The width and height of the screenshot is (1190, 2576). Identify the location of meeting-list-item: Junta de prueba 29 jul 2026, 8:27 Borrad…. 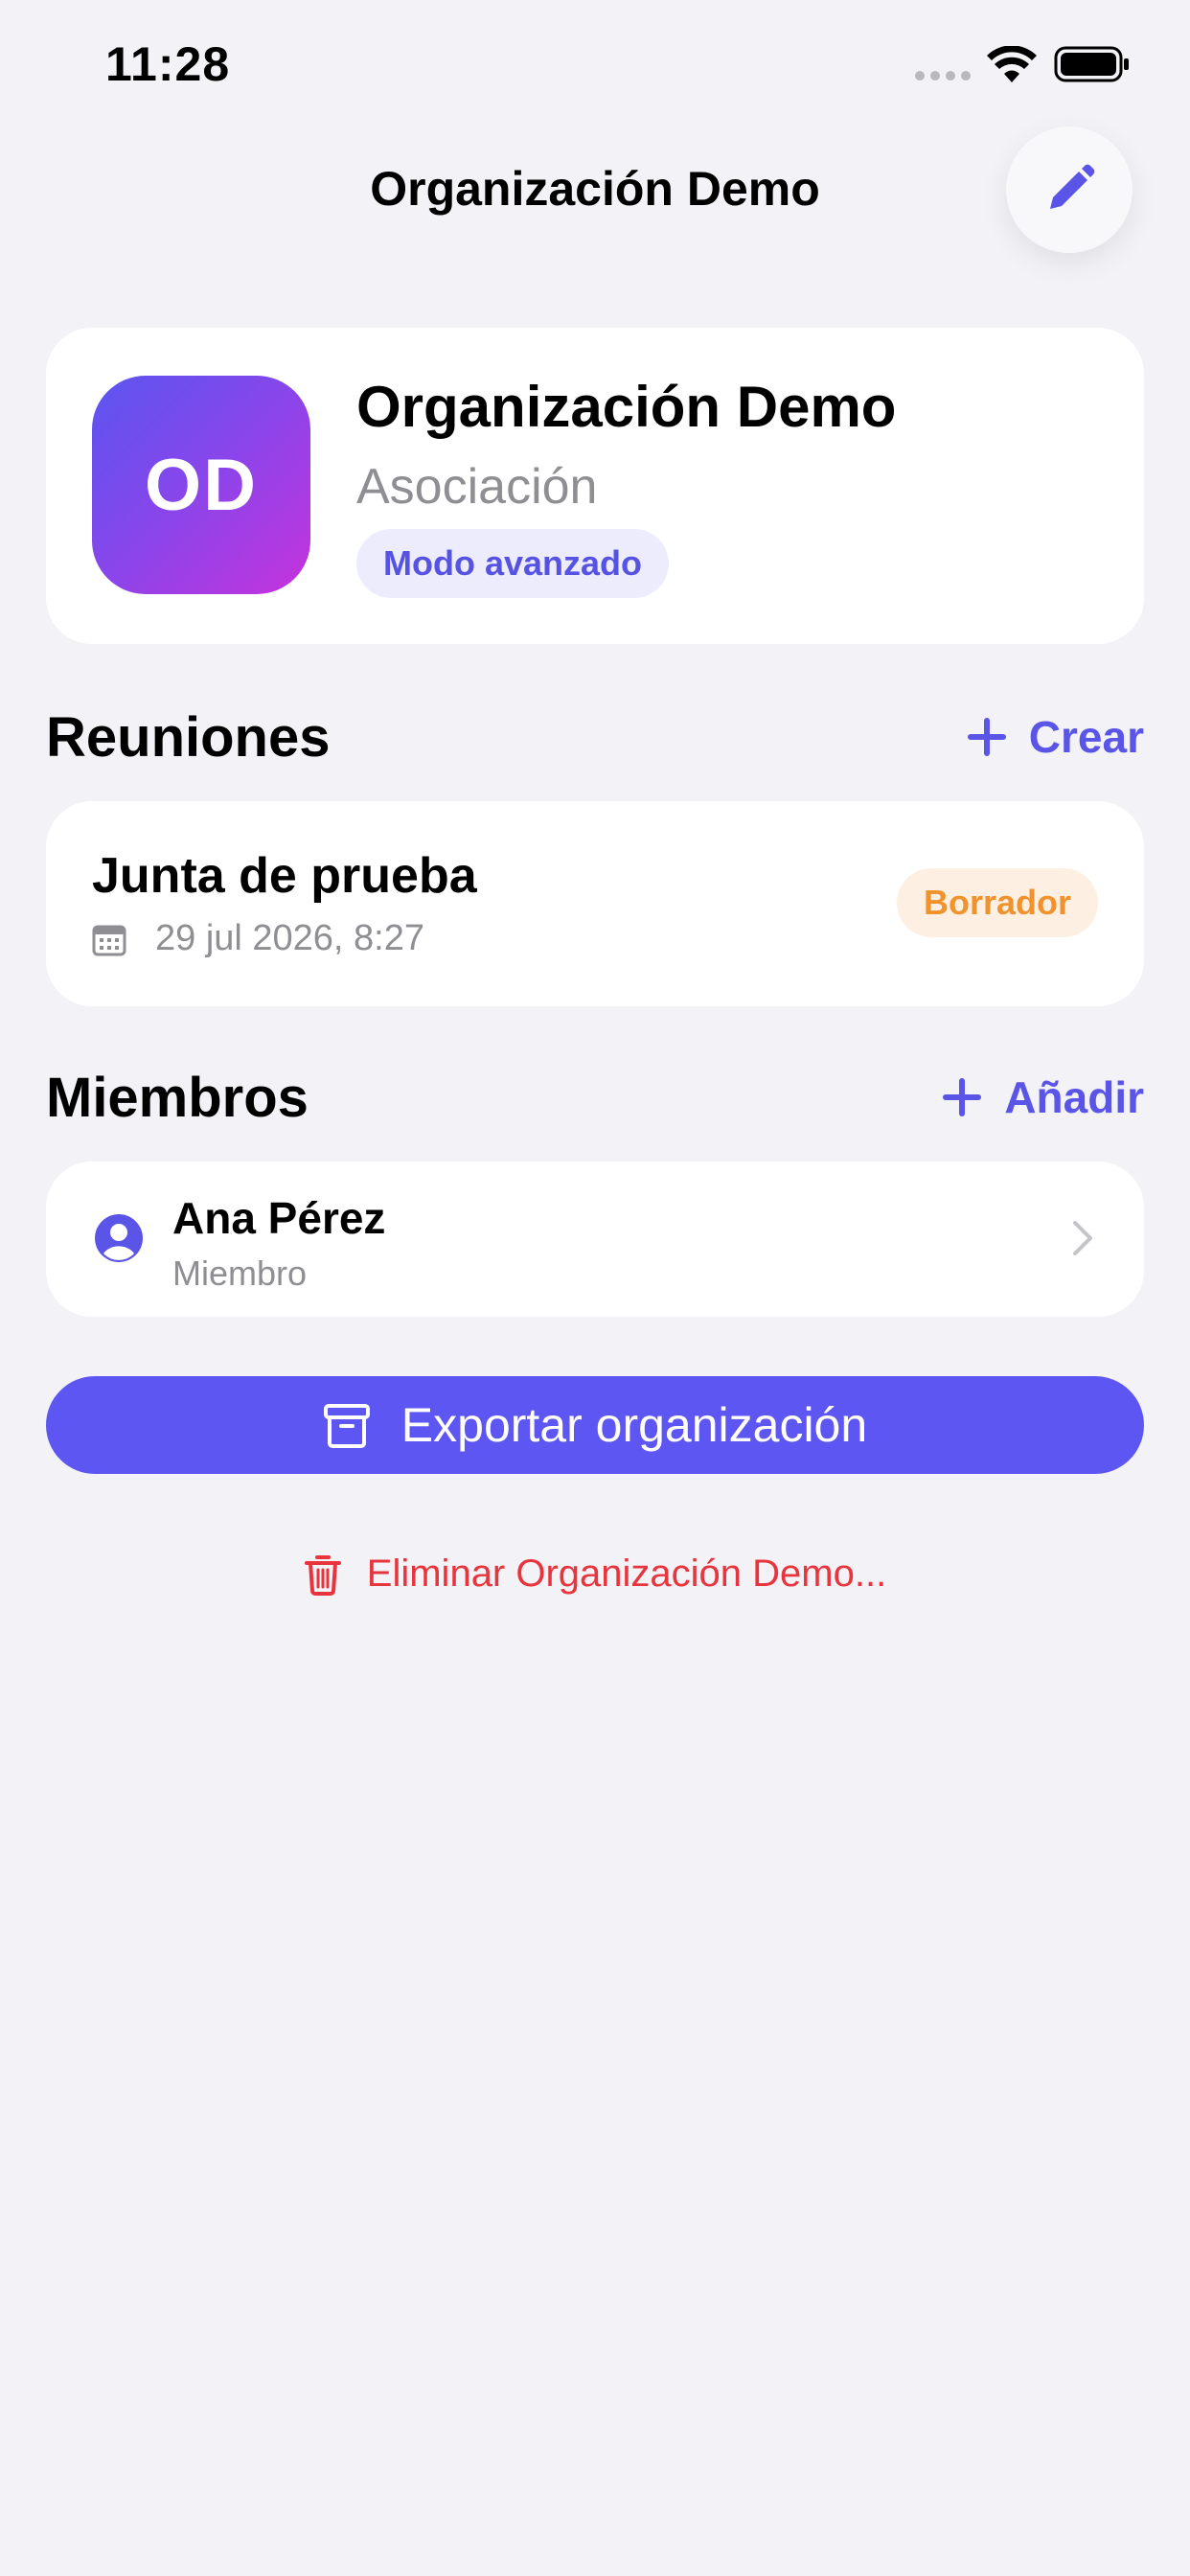
(595, 903).